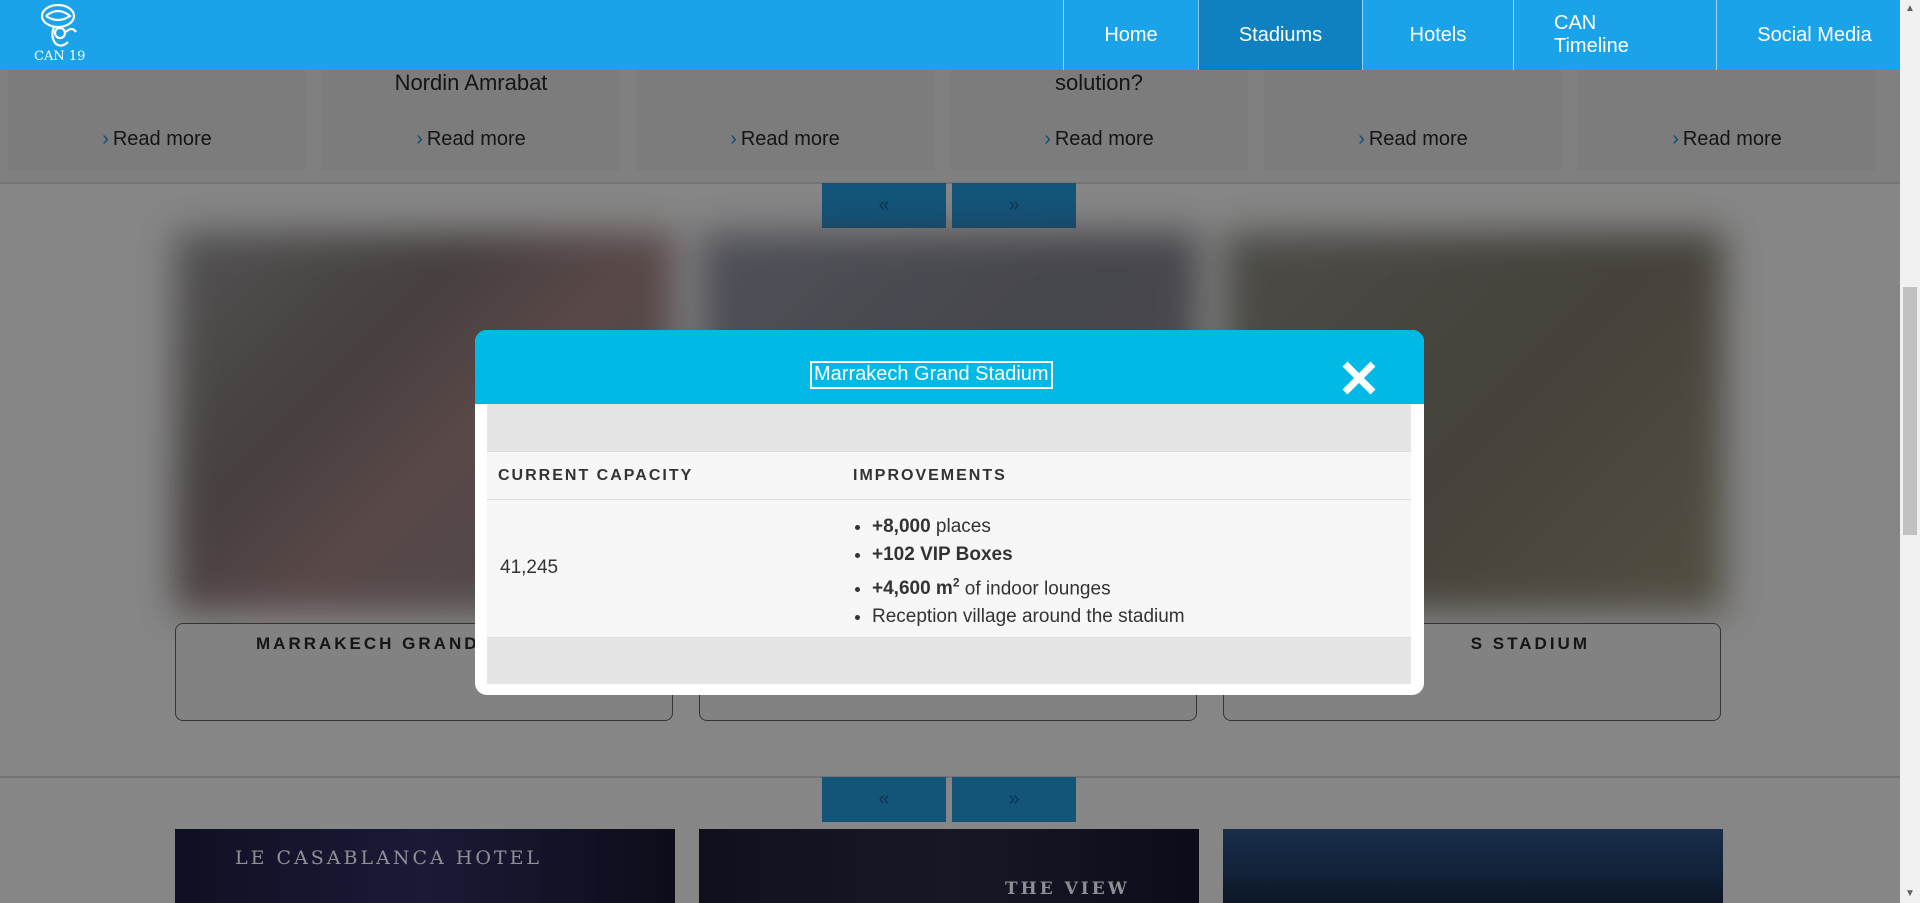 The width and height of the screenshot is (1920, 903). Describe the element at coordinates (1814, 35) in the screenshot. I see `nav-social-media: Social Media` at that location.